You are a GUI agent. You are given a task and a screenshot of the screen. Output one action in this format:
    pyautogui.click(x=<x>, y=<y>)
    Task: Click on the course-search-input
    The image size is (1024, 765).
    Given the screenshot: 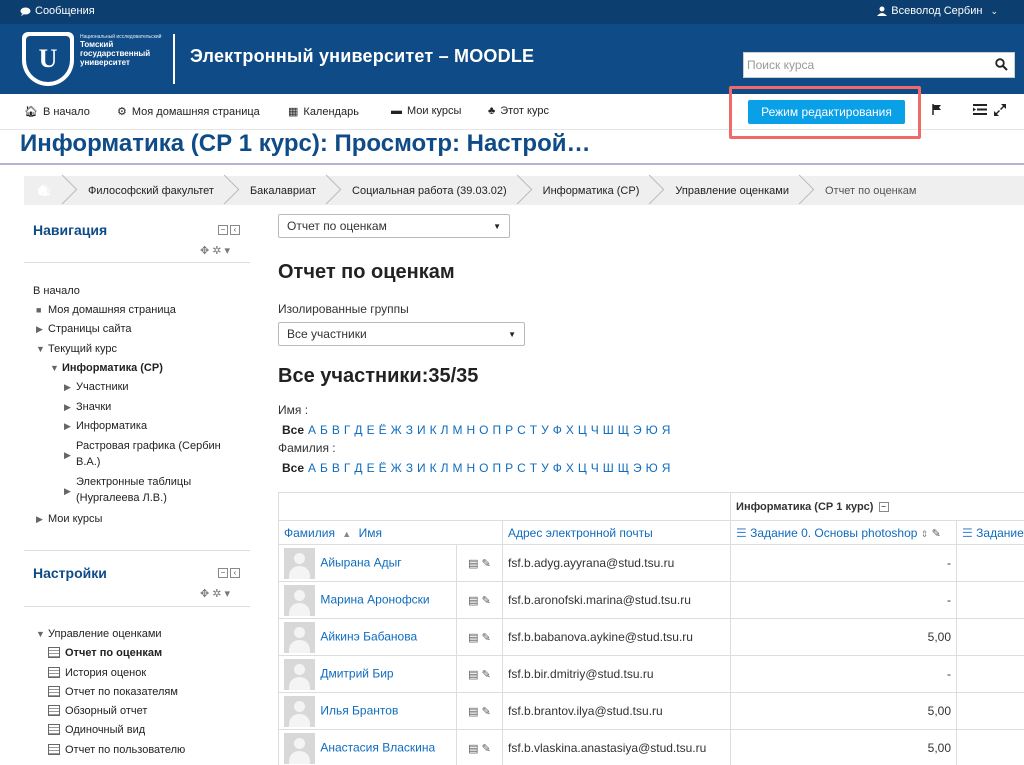 What is the action you would take?
    pyautogui.click(x=864, y=65)
    